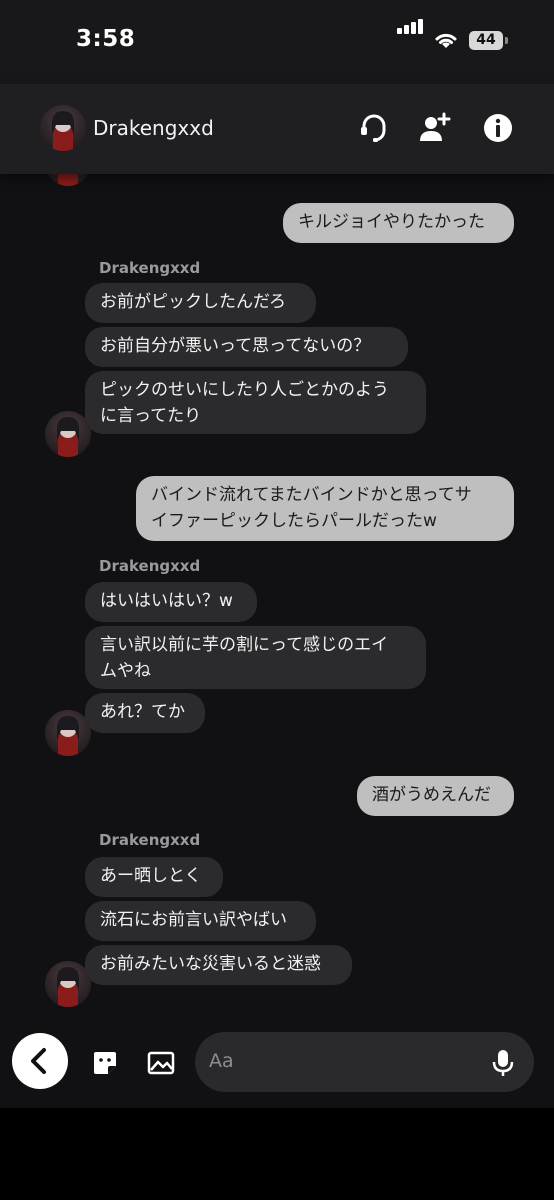 The height and width of the screenshot is (1200, 554). I want to click on gallery-icon, so click(161, 1063).